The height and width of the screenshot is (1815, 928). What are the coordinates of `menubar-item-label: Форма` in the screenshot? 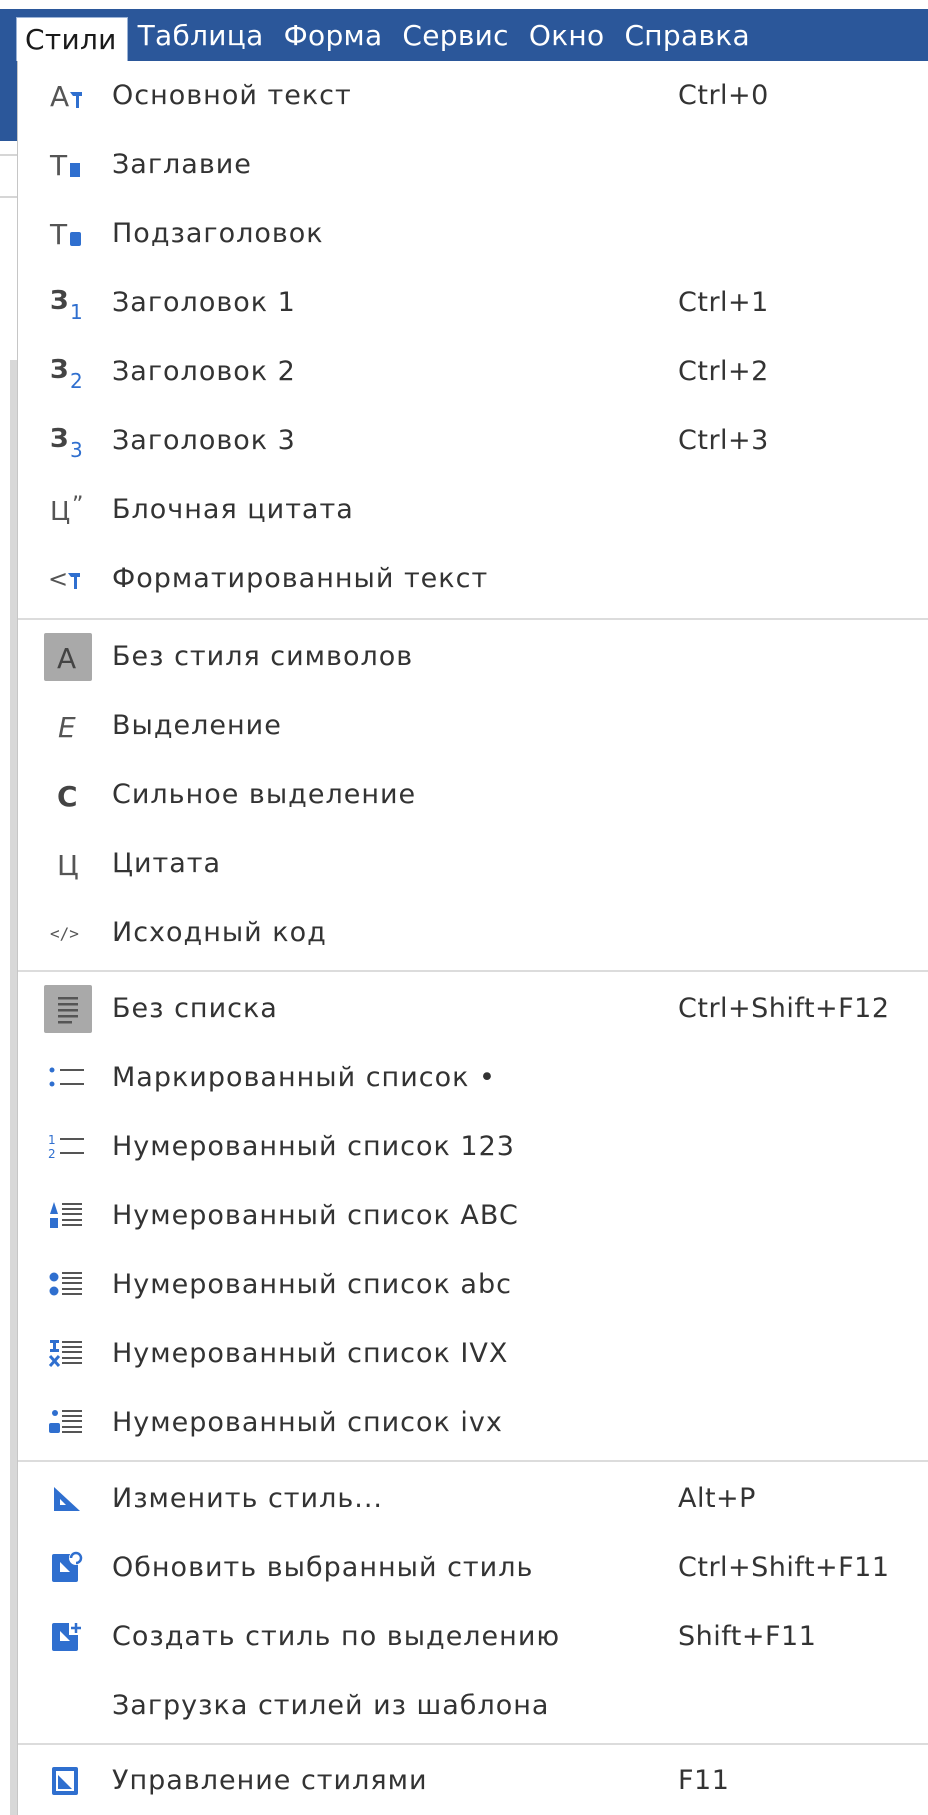 It's located at (333, 35).